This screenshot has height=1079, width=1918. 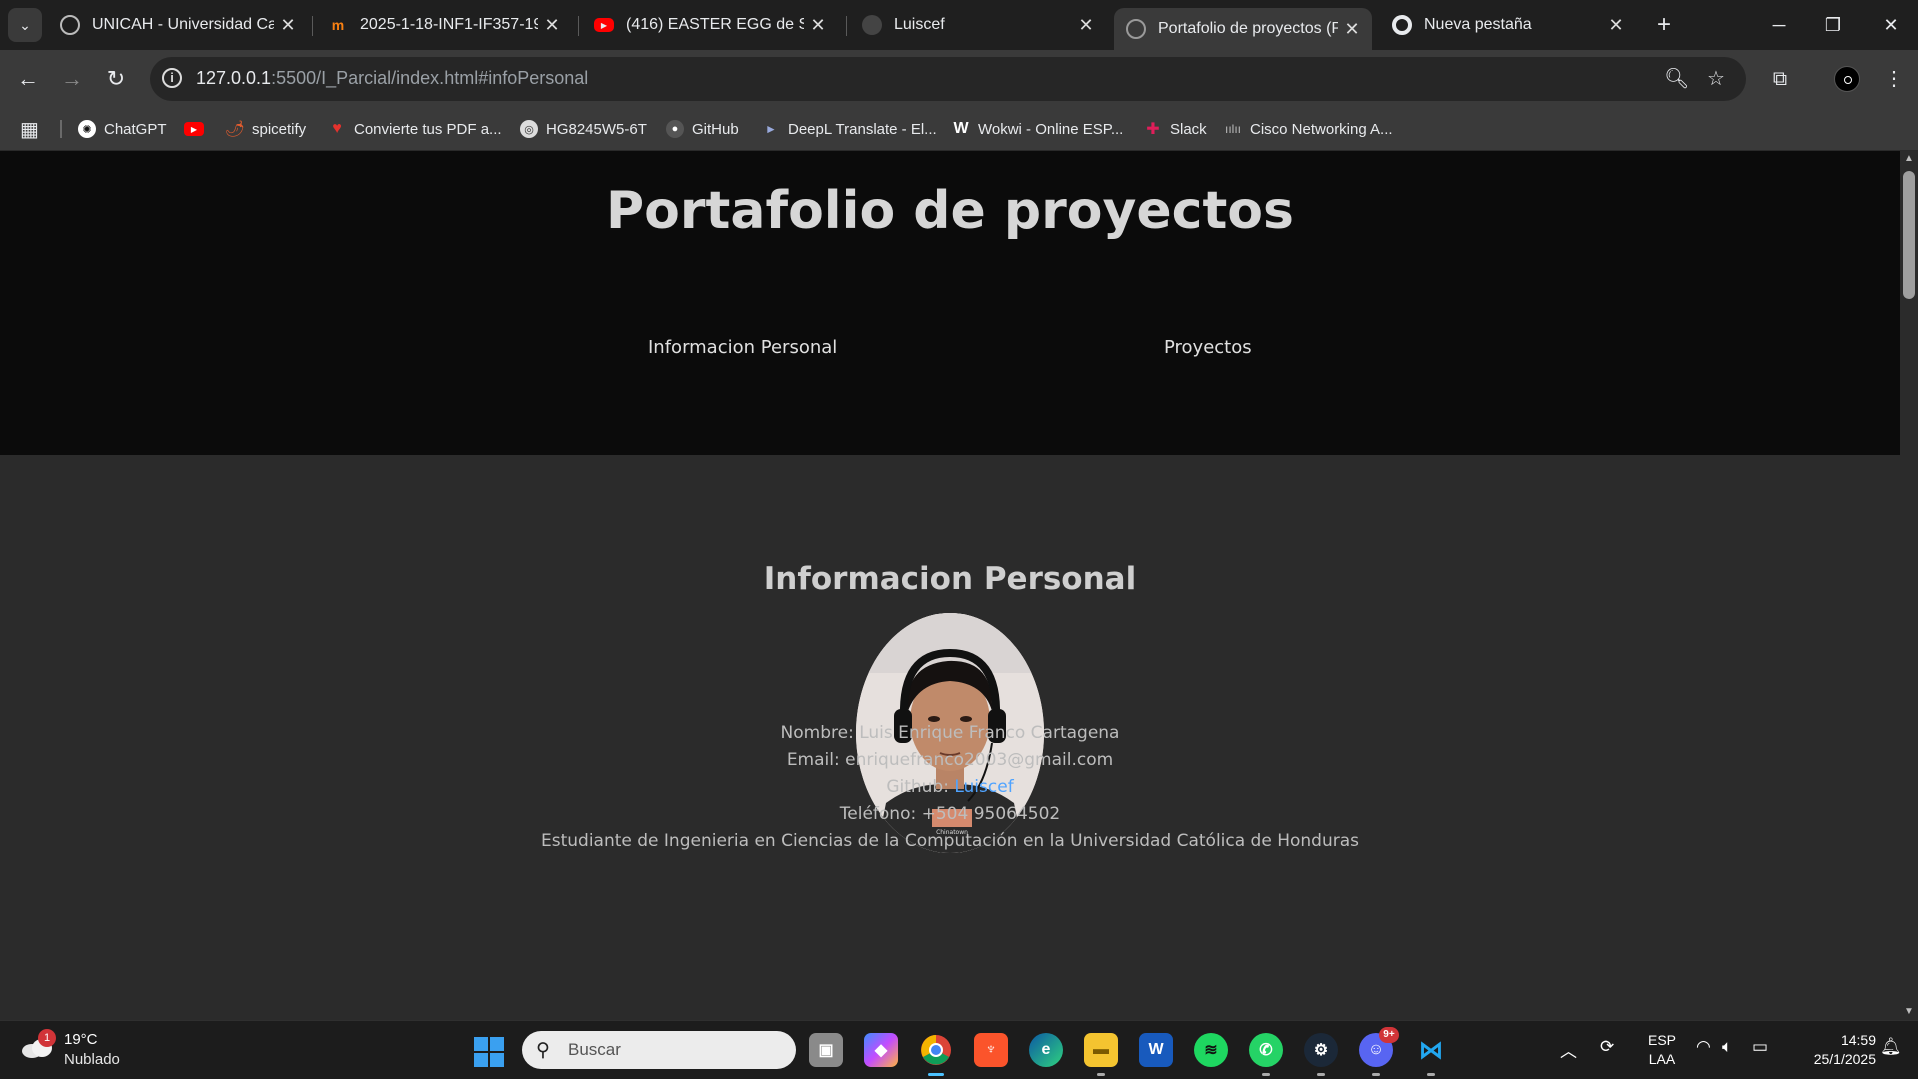 I want to click on scroll-down-arrow: ▼, so click(x=1909, y=1012).